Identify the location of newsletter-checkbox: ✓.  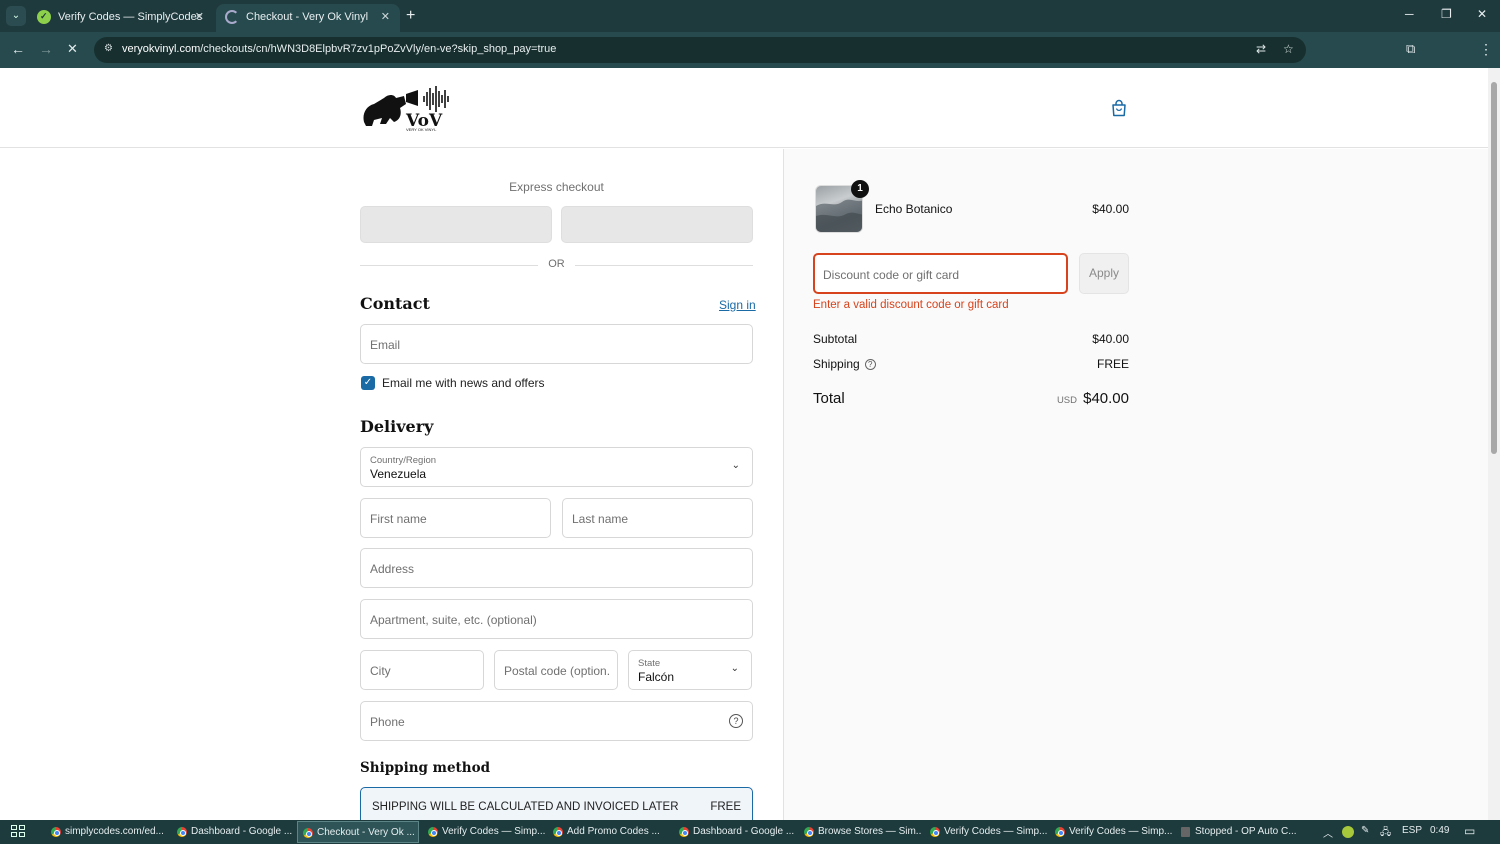
(368, 383).